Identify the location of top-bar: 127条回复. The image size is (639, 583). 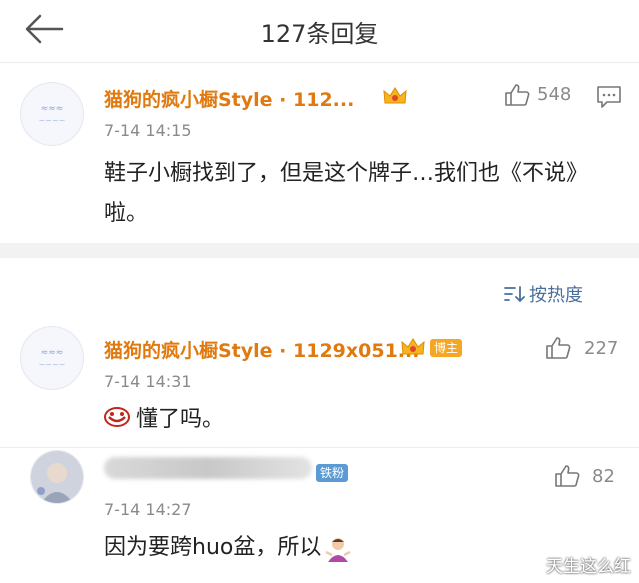
(319, 30).